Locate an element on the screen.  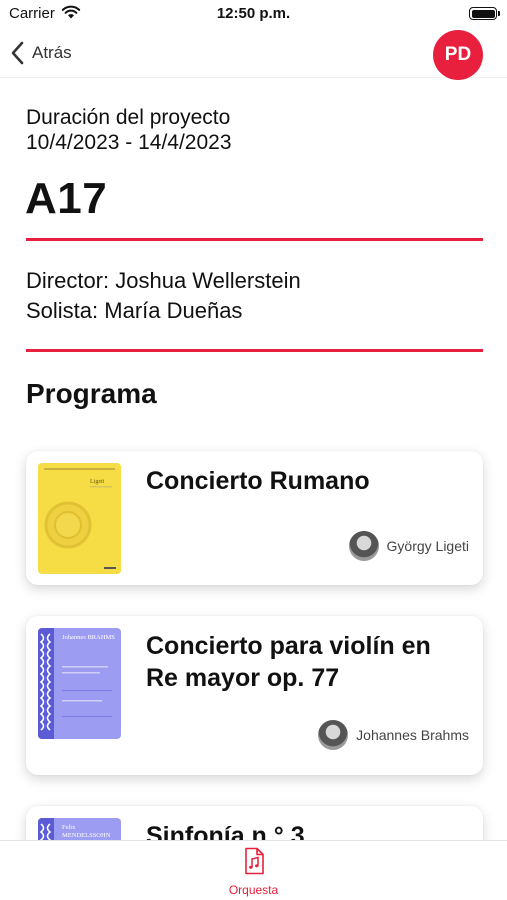
tab-bar: Orquesta is located at coordinates (253, 870).